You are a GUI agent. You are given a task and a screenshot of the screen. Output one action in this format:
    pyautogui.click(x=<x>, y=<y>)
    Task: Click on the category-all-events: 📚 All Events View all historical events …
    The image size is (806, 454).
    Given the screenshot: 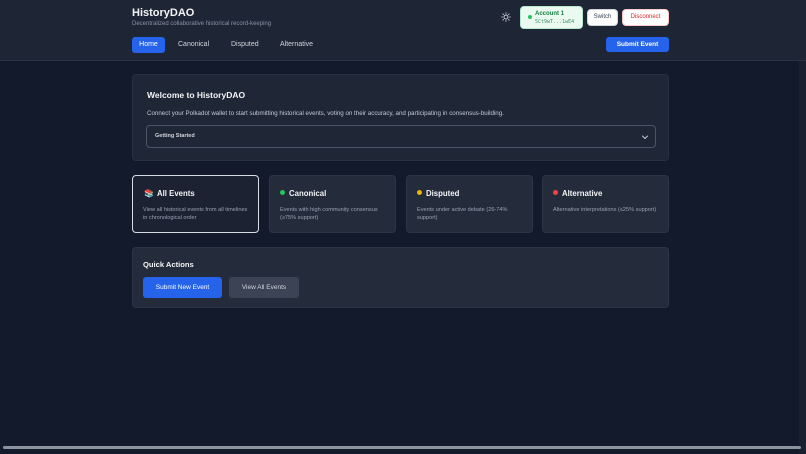 What is the action you would take?
    pyautogui.click(x=195, y=204)
    